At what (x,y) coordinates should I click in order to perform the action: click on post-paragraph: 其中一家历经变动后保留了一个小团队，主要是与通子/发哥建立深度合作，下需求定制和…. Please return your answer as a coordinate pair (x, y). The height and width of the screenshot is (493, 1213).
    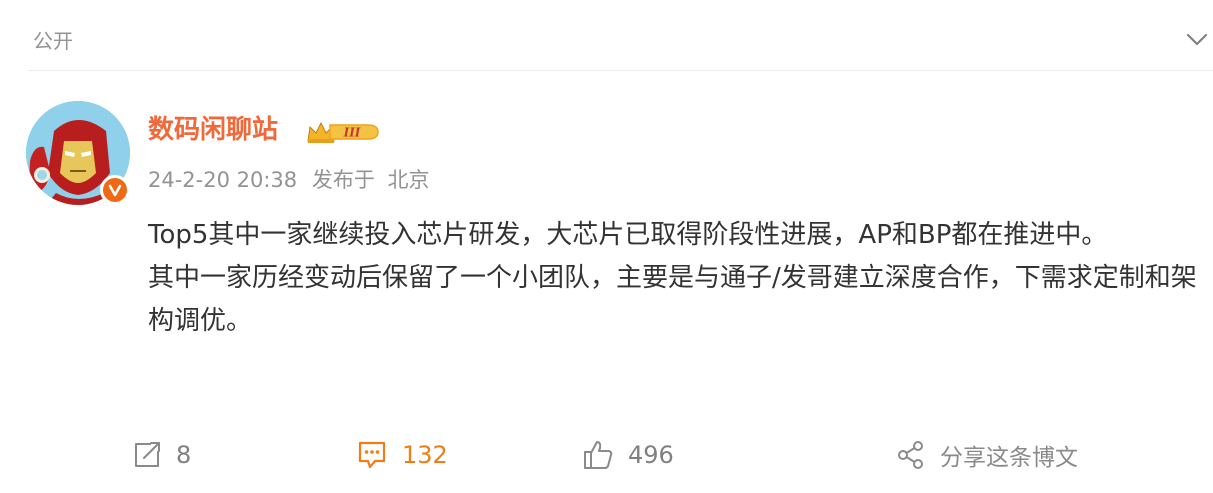
    Looking at the image, I should click on (672, 299).